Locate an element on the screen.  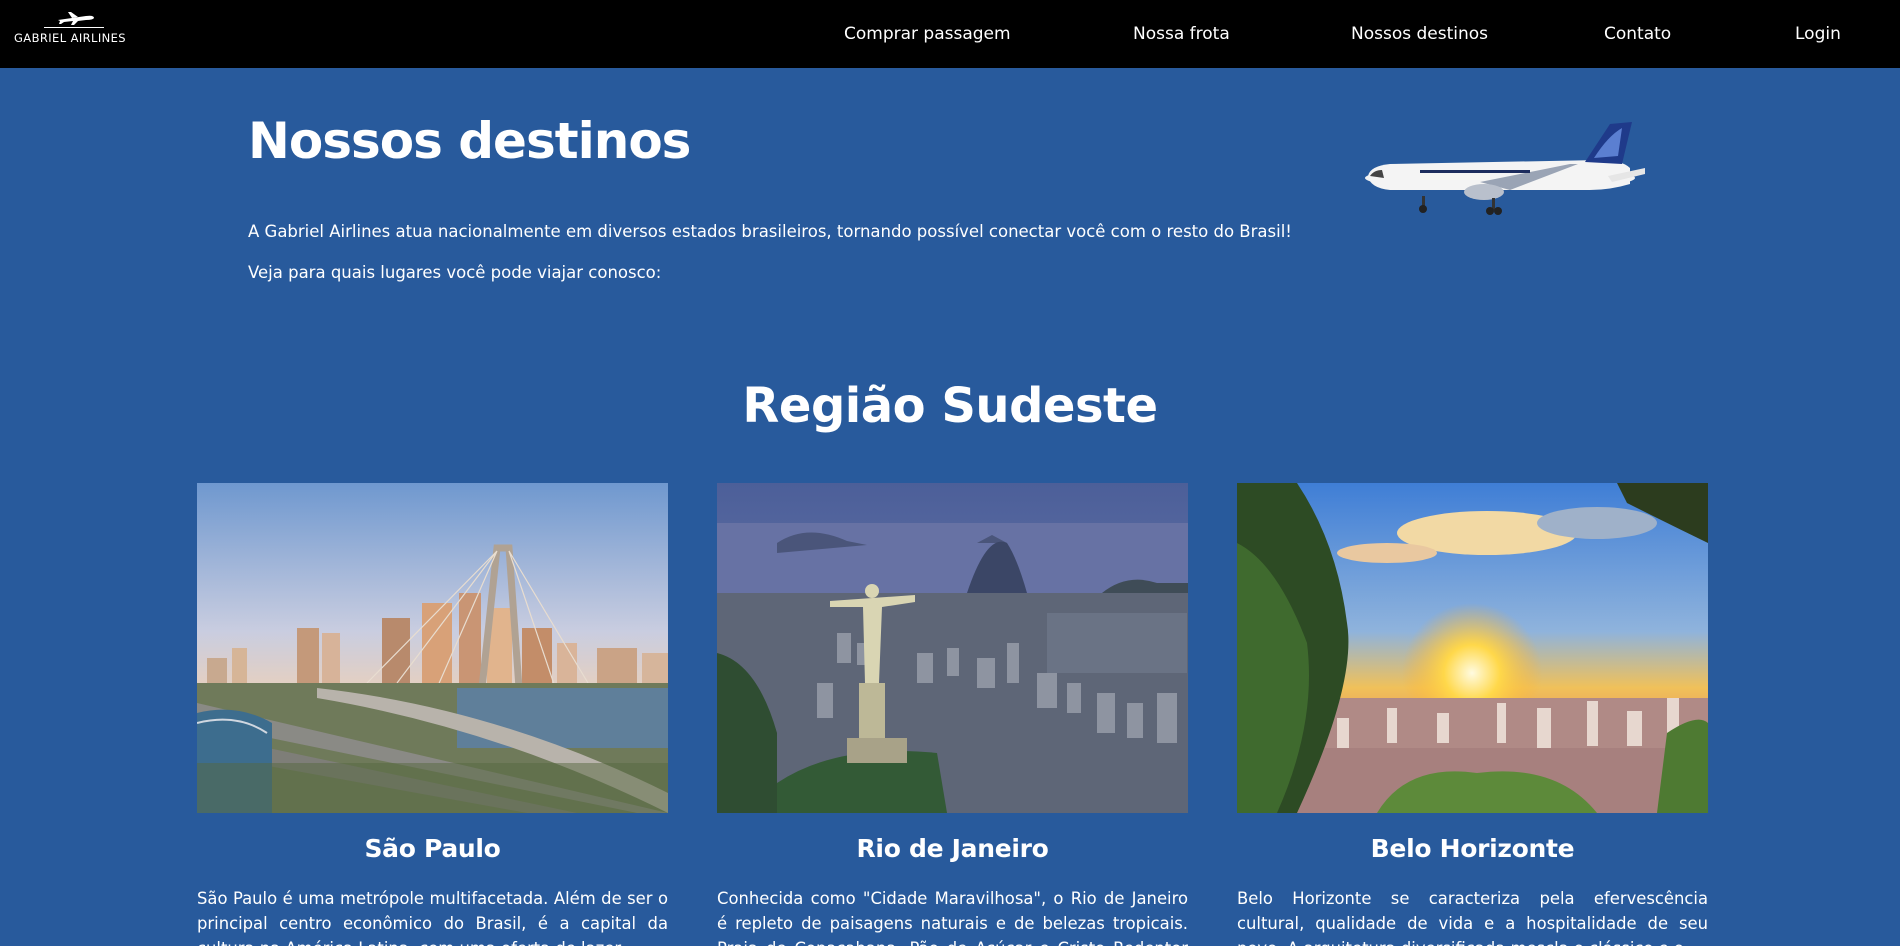
belo-horizonte-image is located at coordinates (1472, 648).